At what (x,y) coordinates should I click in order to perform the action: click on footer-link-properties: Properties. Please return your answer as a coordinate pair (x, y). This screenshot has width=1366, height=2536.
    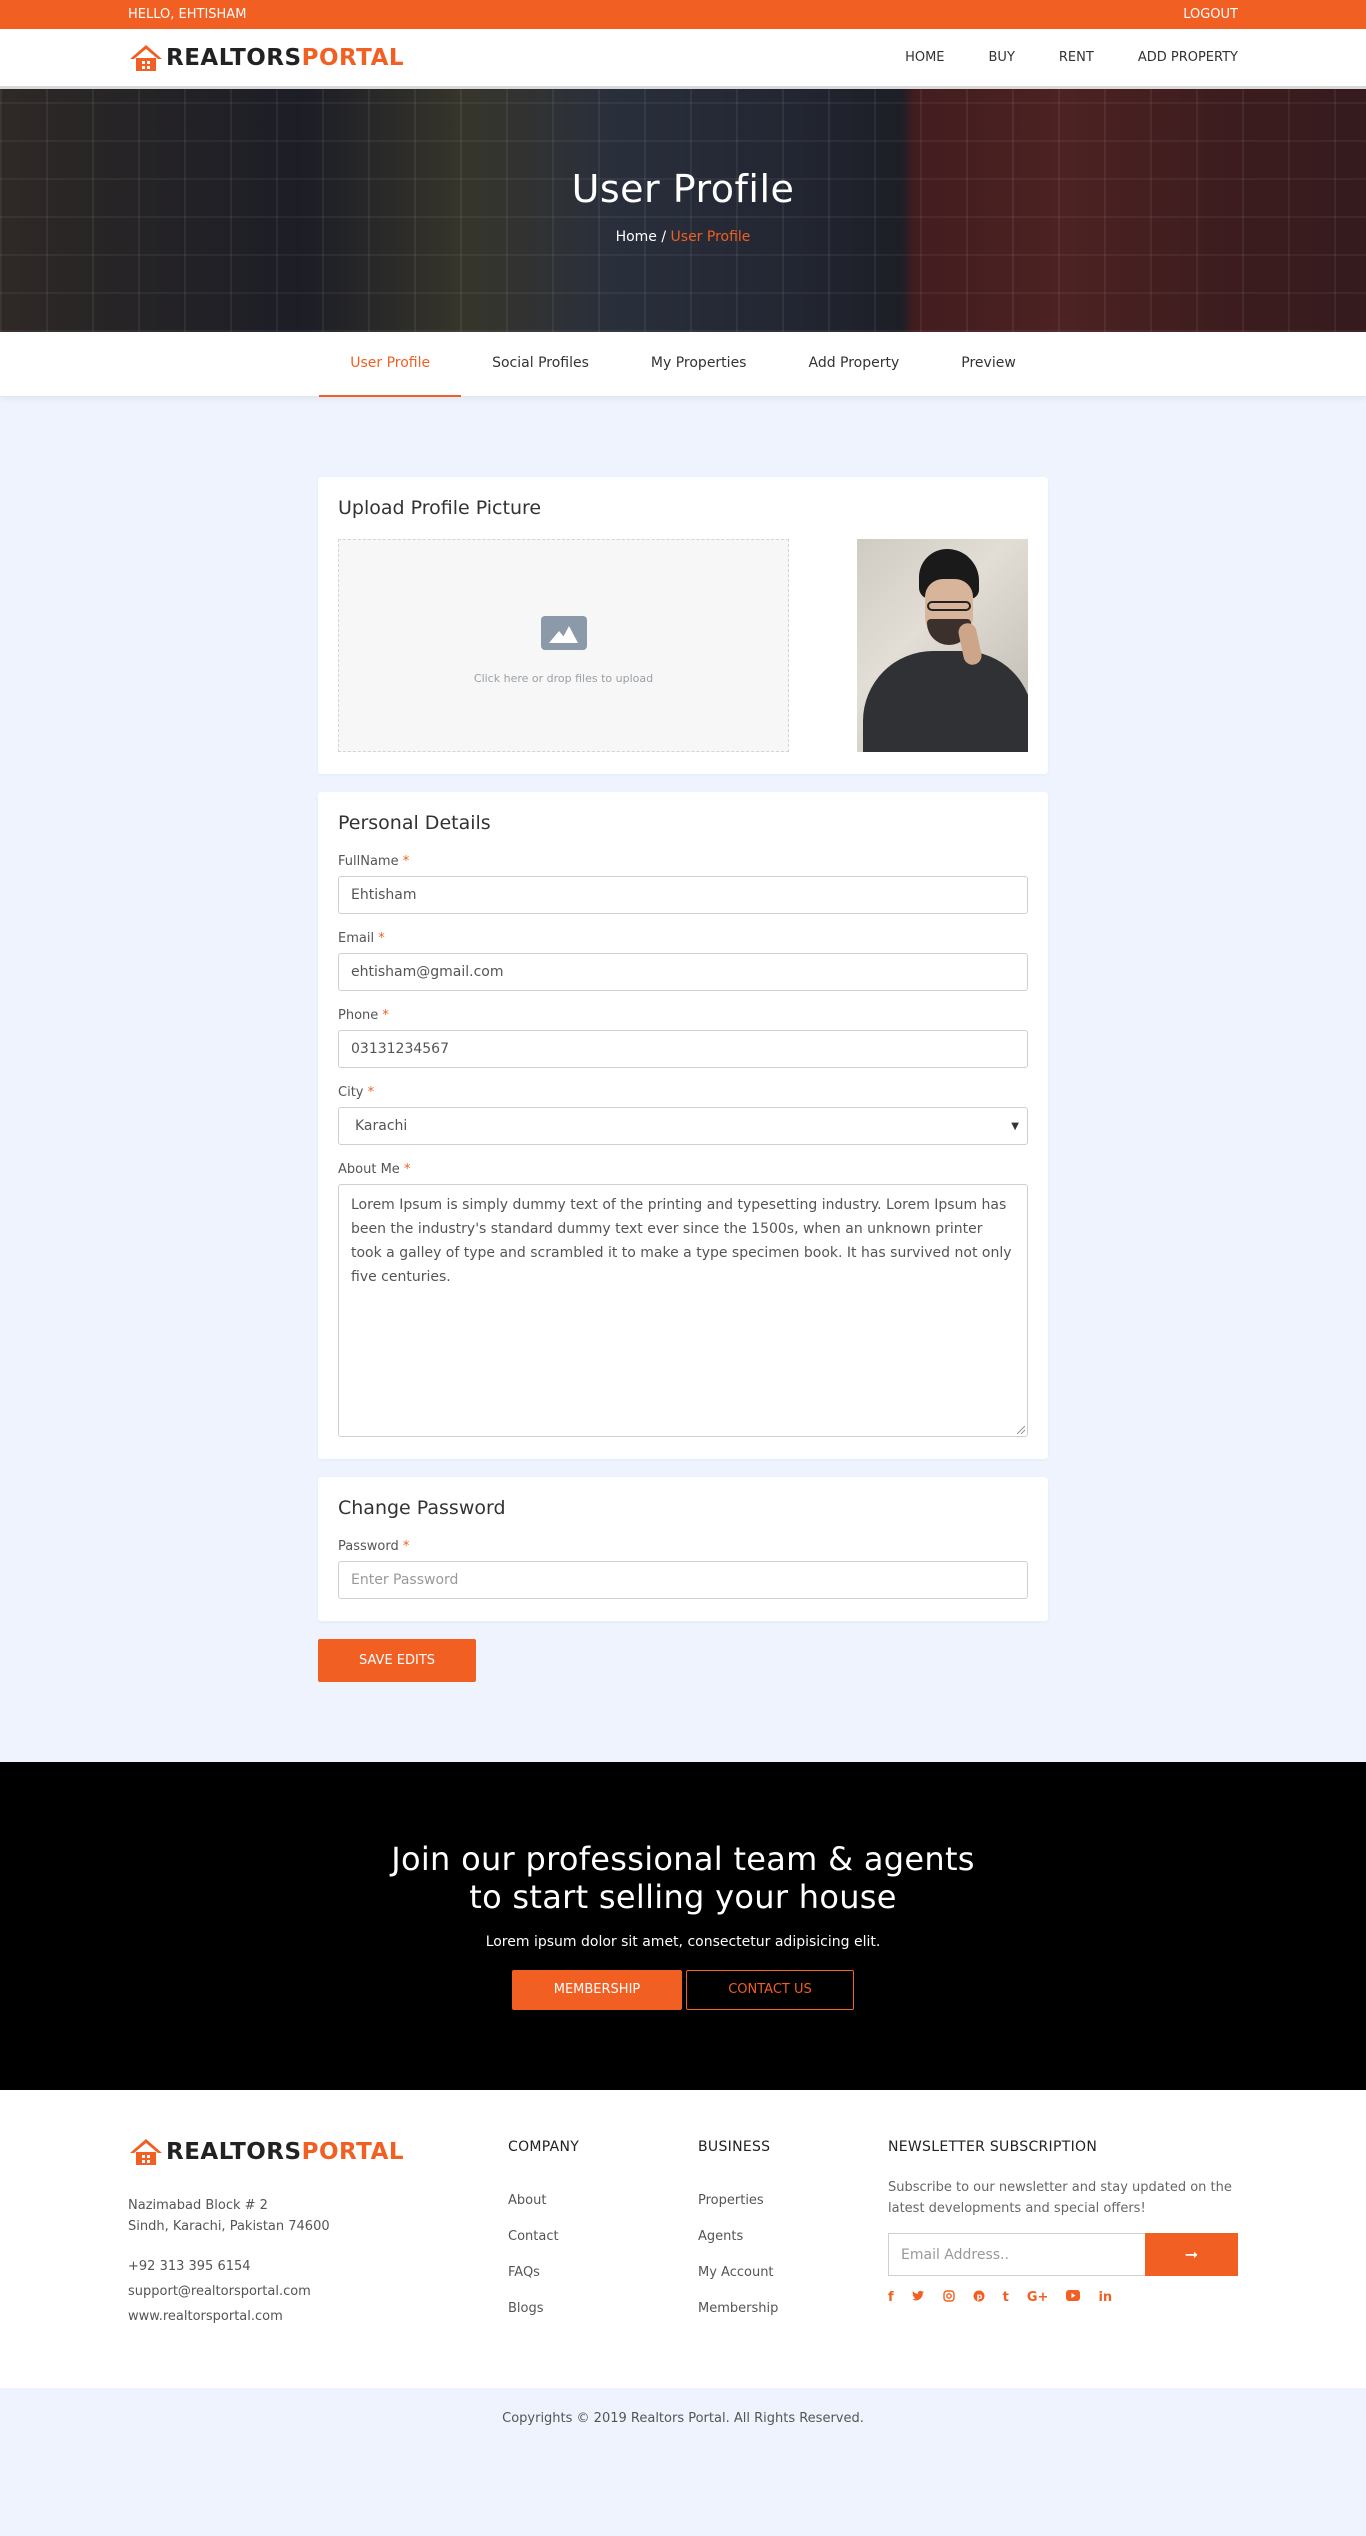
    Looking at the image, I should click on (793, 2201).